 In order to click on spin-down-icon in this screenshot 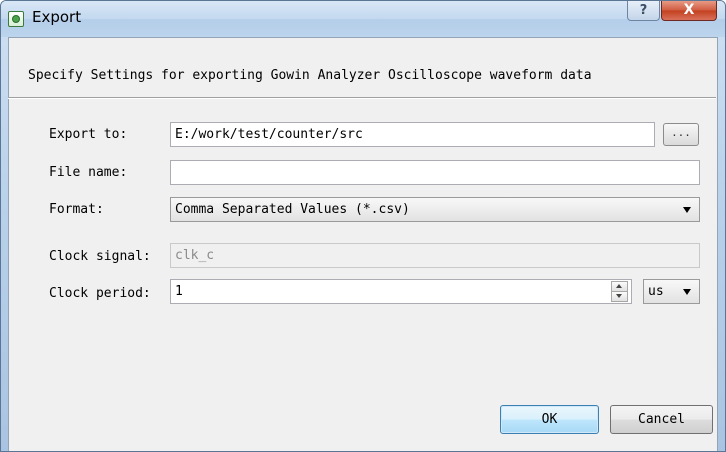, I will do `click(619, 296)`.